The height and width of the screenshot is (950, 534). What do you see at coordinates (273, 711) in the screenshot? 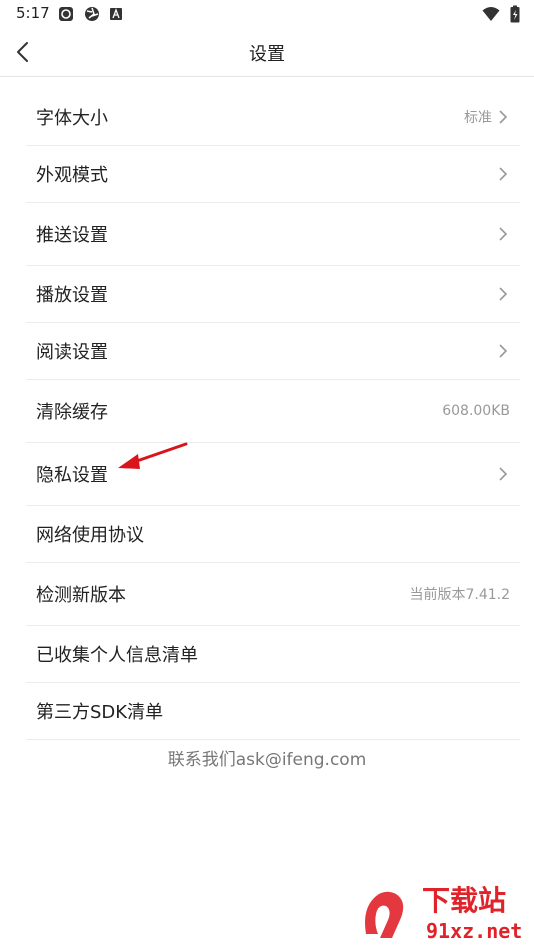
I see `settings-row: 第三方SDK清单` at bounding box center [273, 711].